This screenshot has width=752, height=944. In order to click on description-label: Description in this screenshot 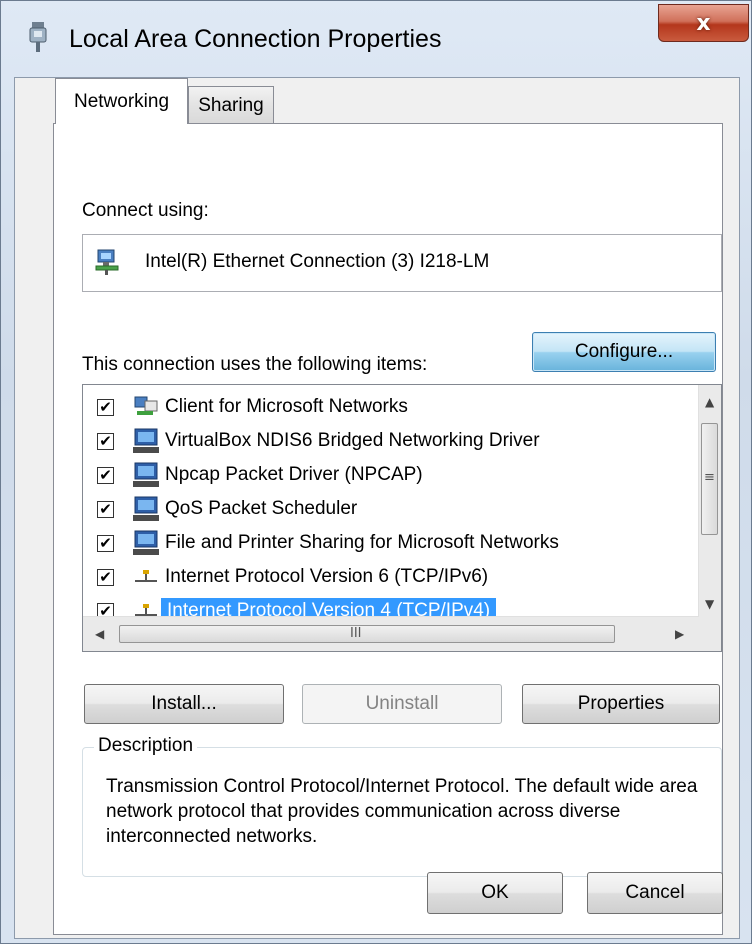, I will do `click(146, 746)`.